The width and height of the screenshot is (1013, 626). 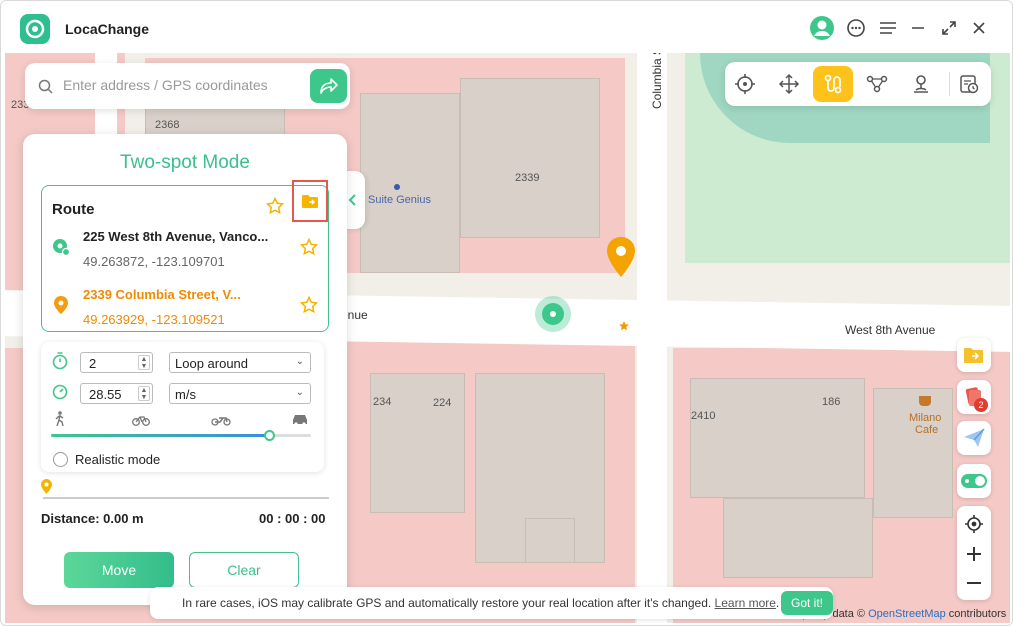 I want to click on move-arrows-icon, so click(x=789, y=84).